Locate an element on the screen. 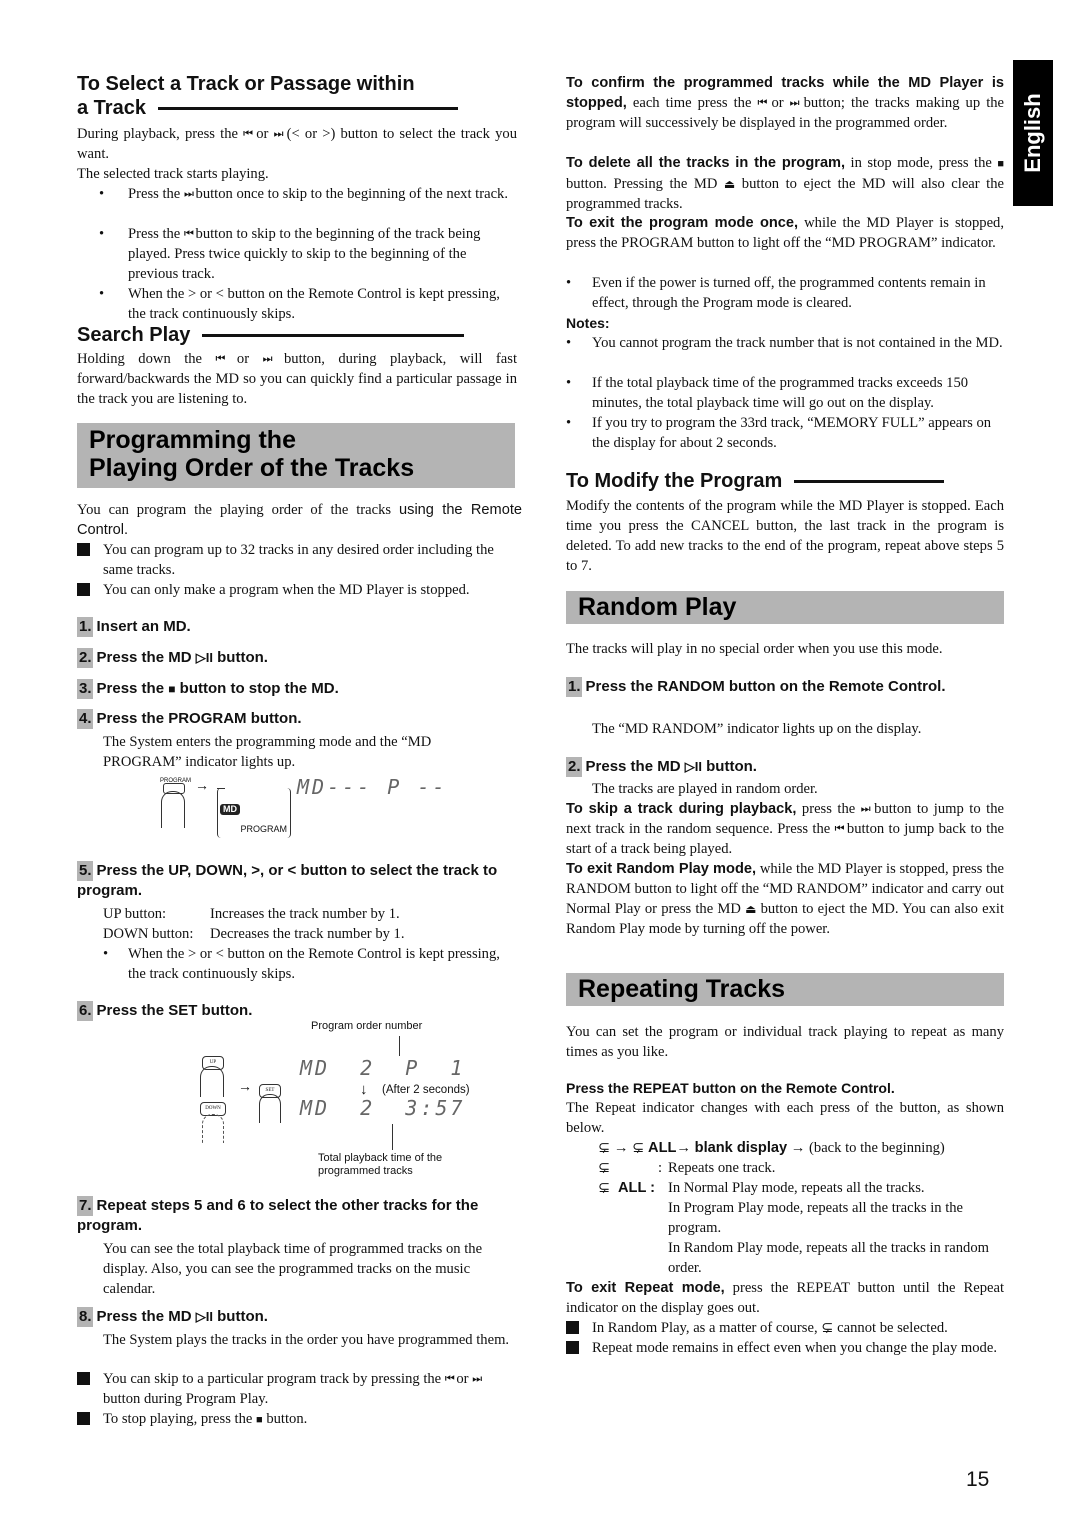 The width and height of the screenshot is (1080, 1528). exit-program-lead: To exit the program mode once, is located at coordinates (682, 223).